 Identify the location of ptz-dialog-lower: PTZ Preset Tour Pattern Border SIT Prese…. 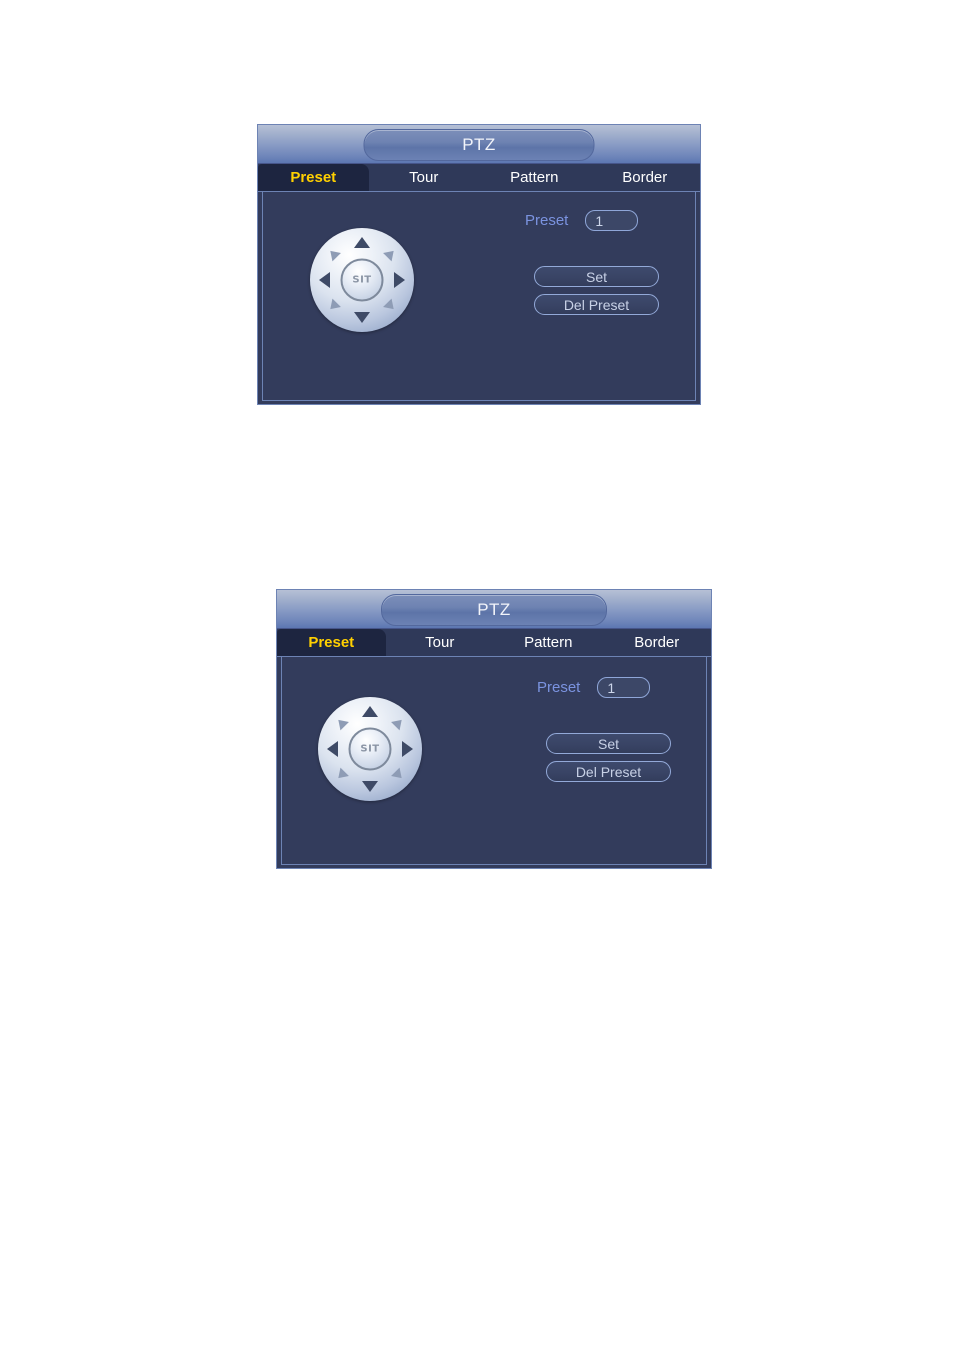
(494, 729).